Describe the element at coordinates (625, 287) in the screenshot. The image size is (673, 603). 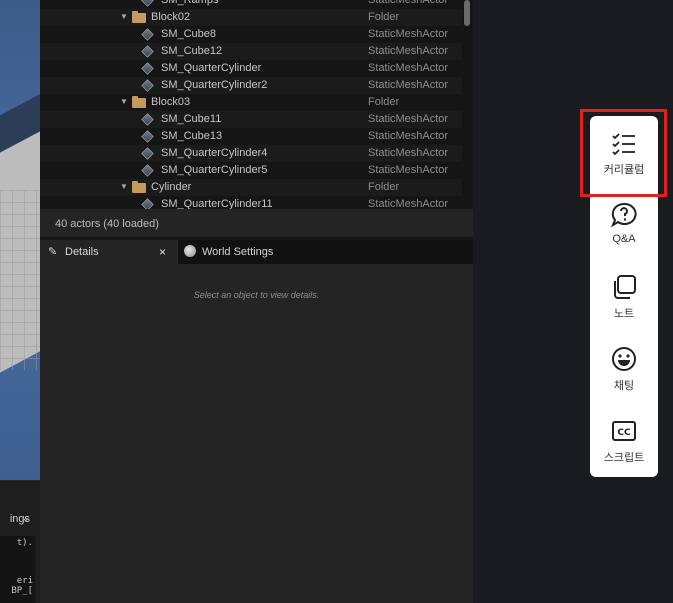
I see `notes-icon` at that location.